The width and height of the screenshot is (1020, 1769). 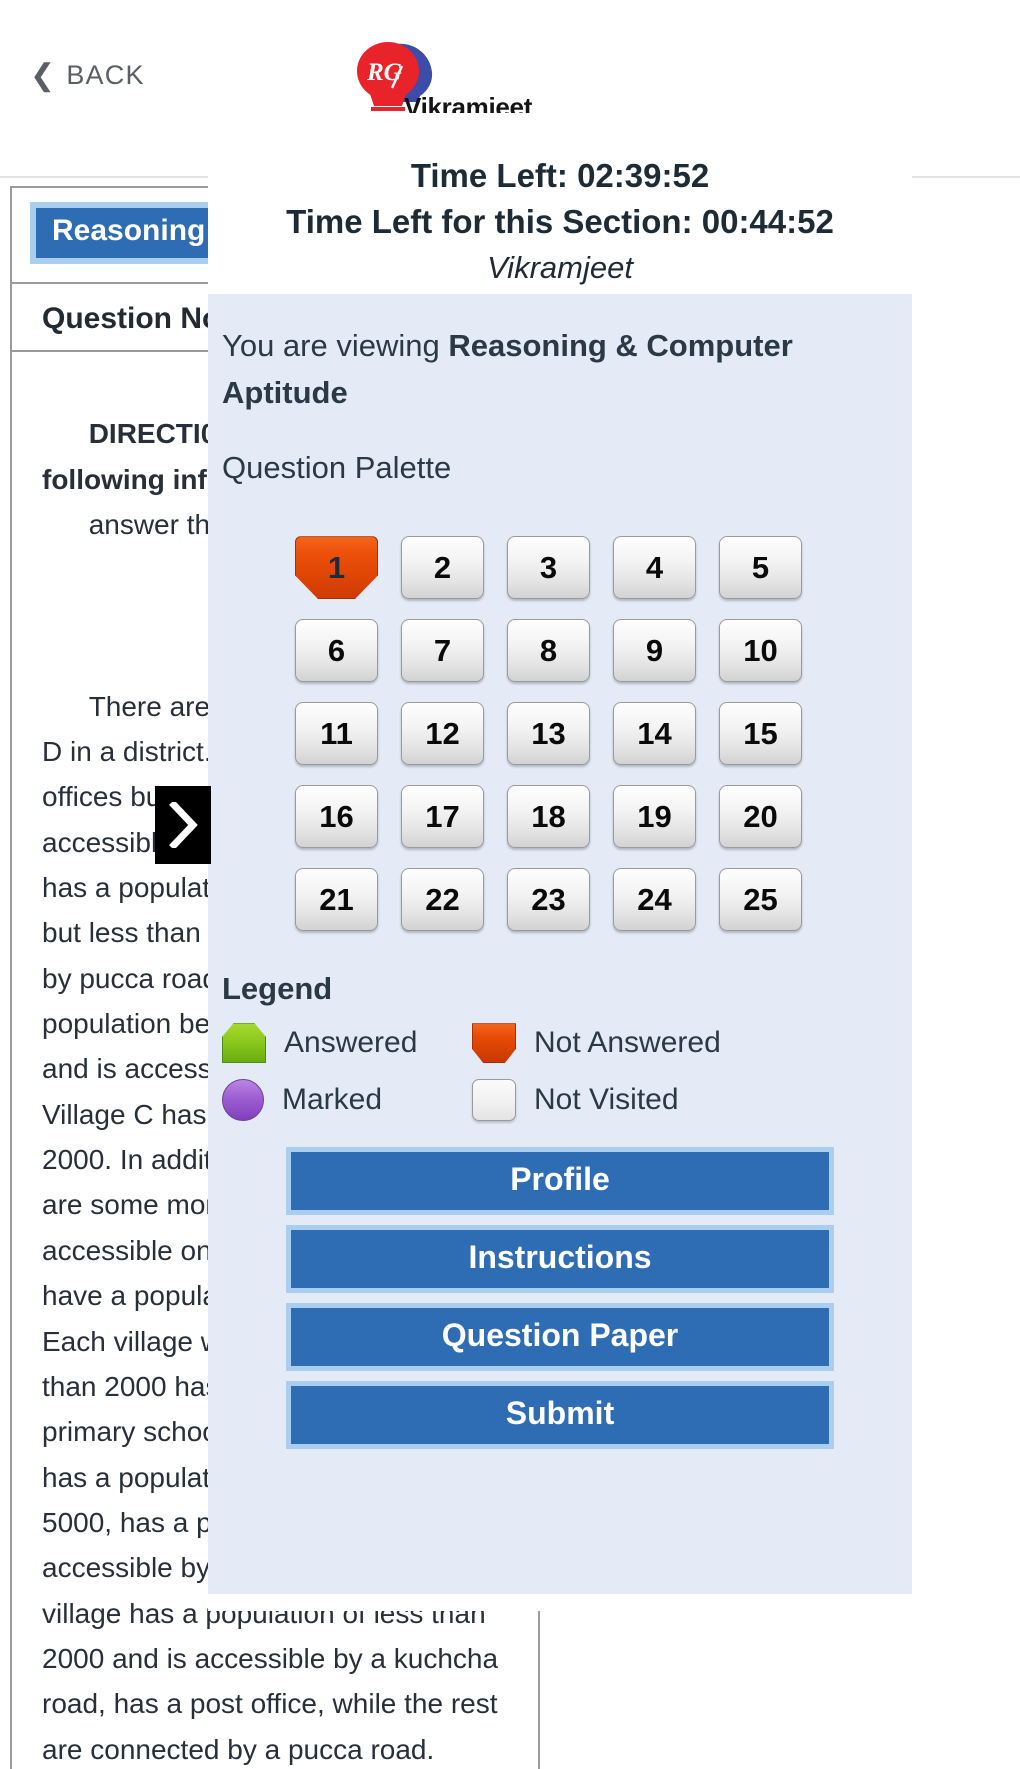 I want to click on question-palette-item: 24, so click(x=654, y=900).